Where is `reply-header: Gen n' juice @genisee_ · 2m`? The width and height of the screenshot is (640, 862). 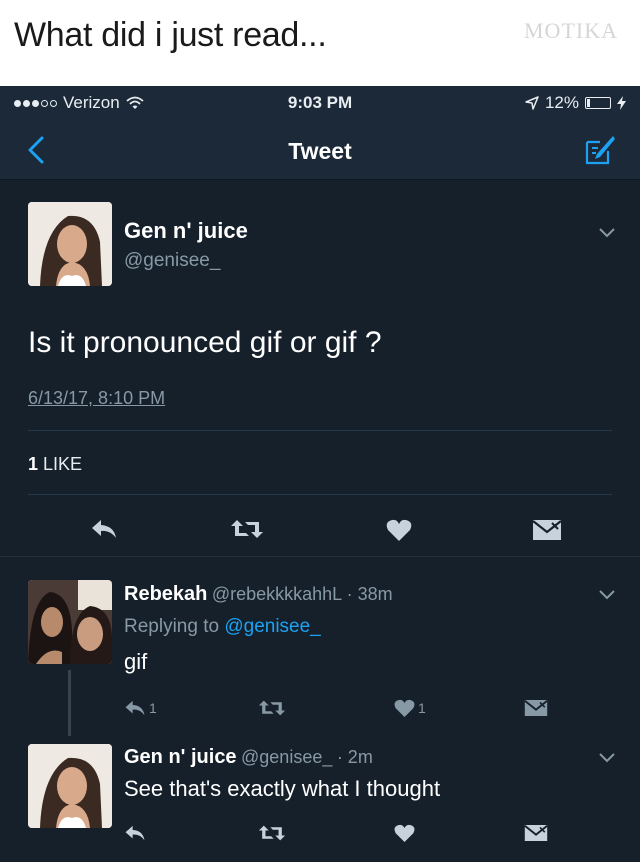
reply-header: Gen n' juice @genisee_ · 2m is located at coordinates (248, 757).